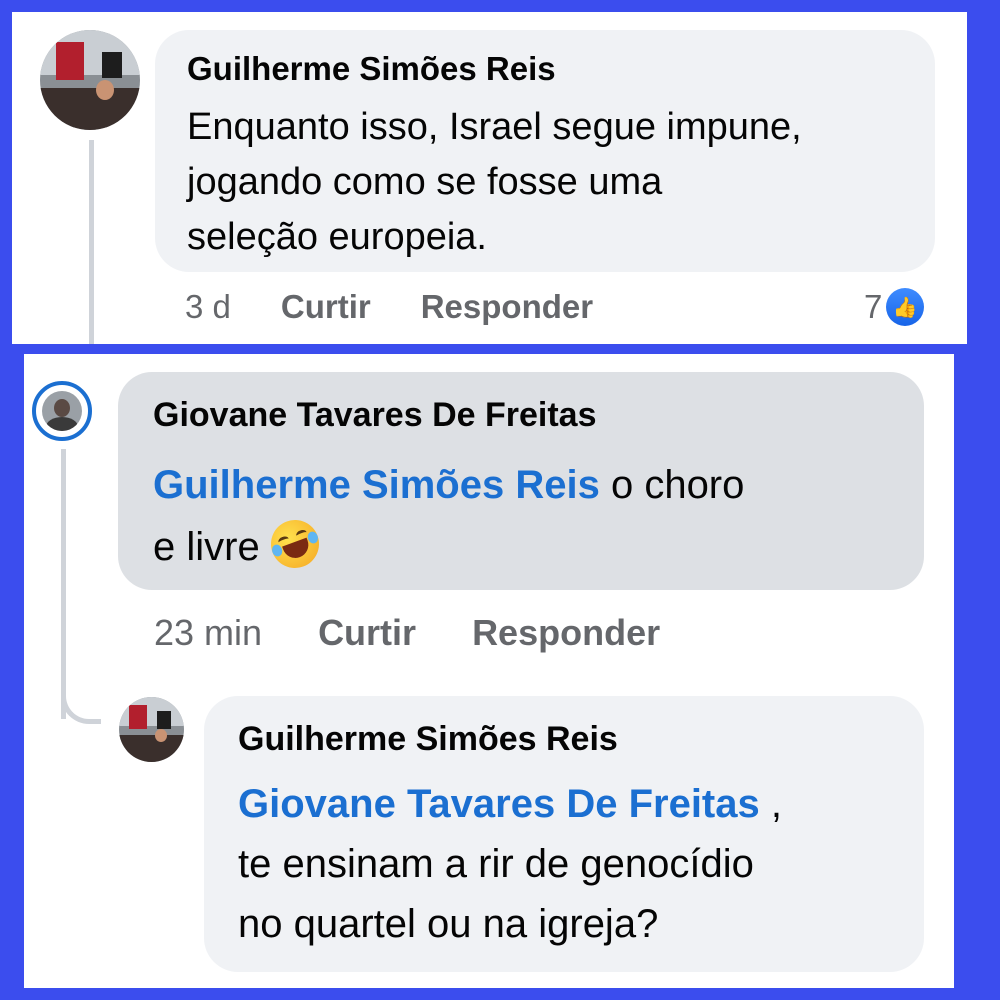  I want to click on comment-text-line: te ensinam a rir de genocídio, so click(496, 864).